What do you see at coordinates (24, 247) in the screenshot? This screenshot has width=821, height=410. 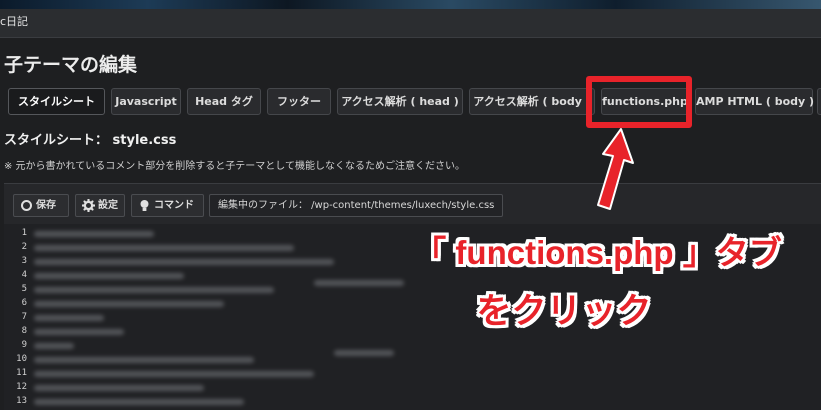 I see `line-number: 2` at bounding box center [24, 247].